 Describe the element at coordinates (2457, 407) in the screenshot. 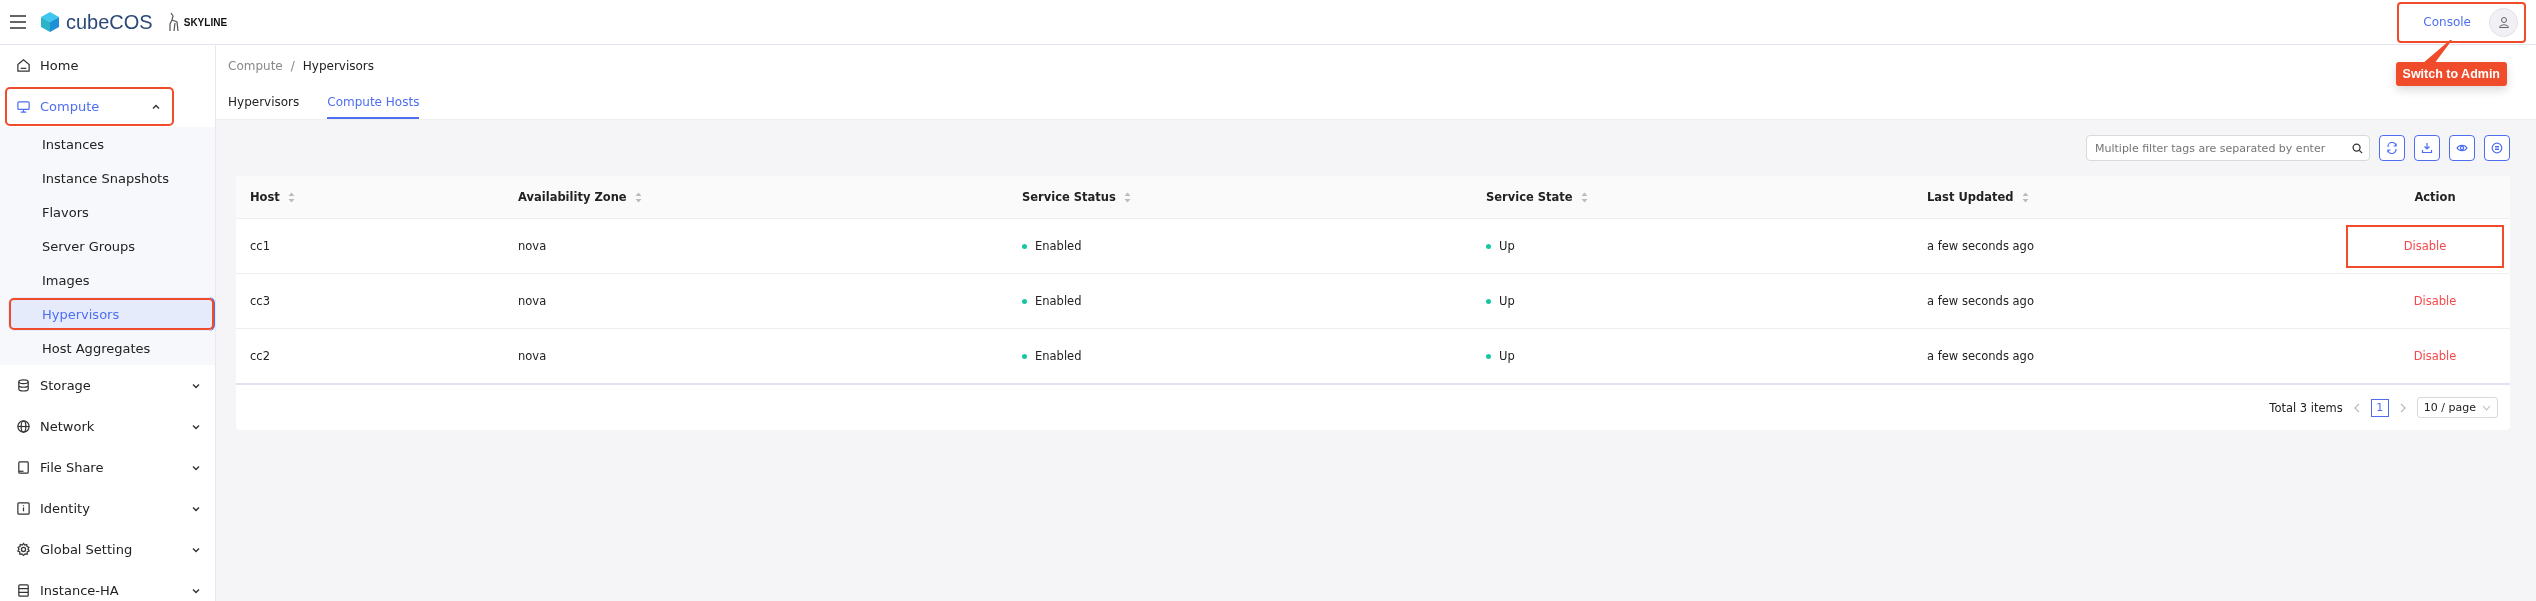

I see `page-size-select: 10 / page` at that location.